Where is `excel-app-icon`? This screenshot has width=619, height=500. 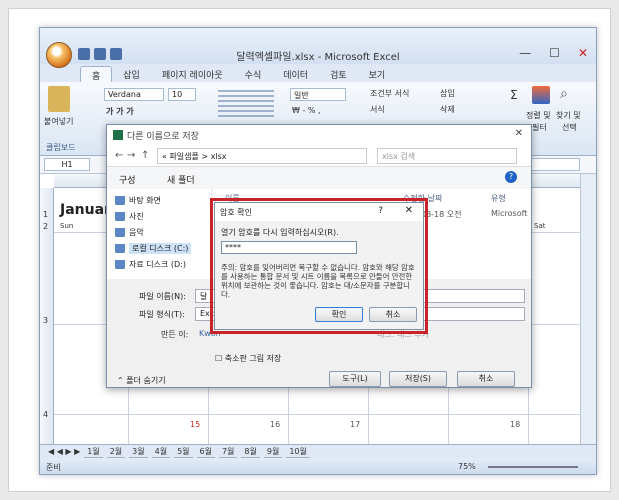
excel-app-icon is located at coordinates (118, 135).